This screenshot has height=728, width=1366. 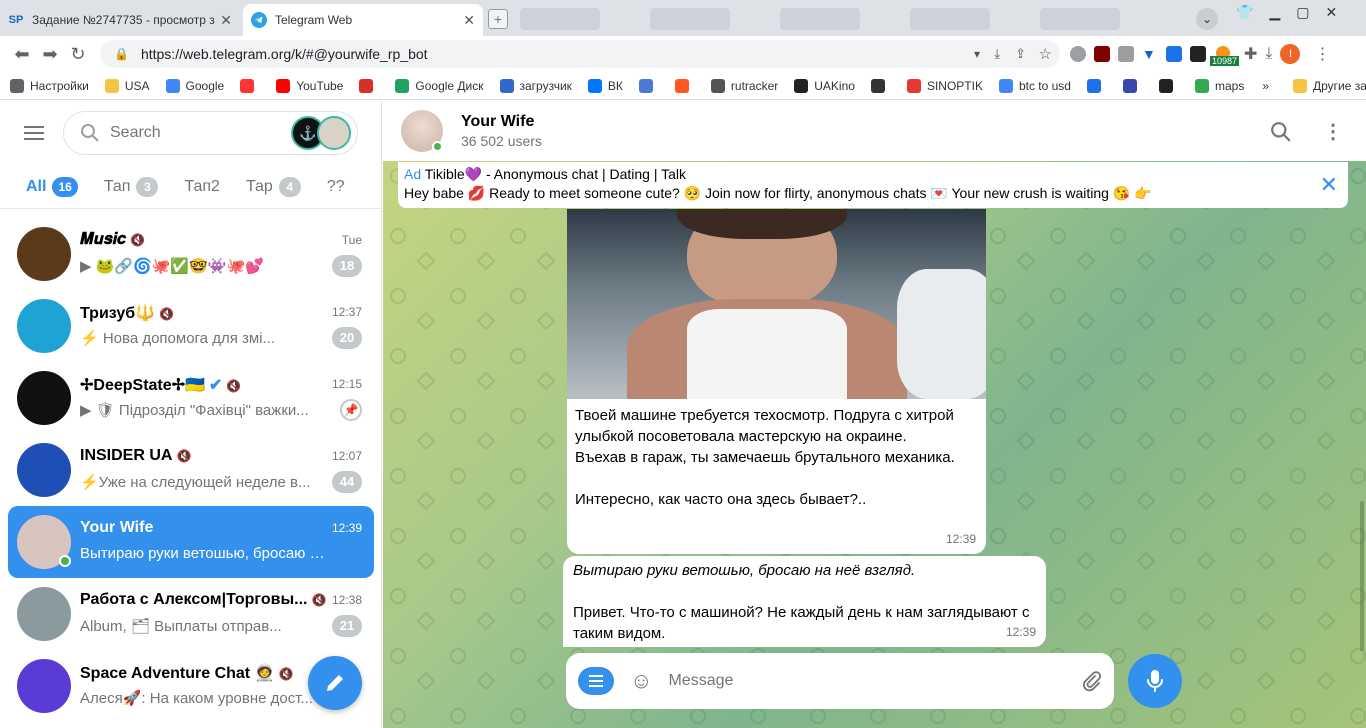 What do you see at coordinates (744, 85) in the screenshot?
I see `bookmark-item: rutracker` at bounding box center [744, 85].